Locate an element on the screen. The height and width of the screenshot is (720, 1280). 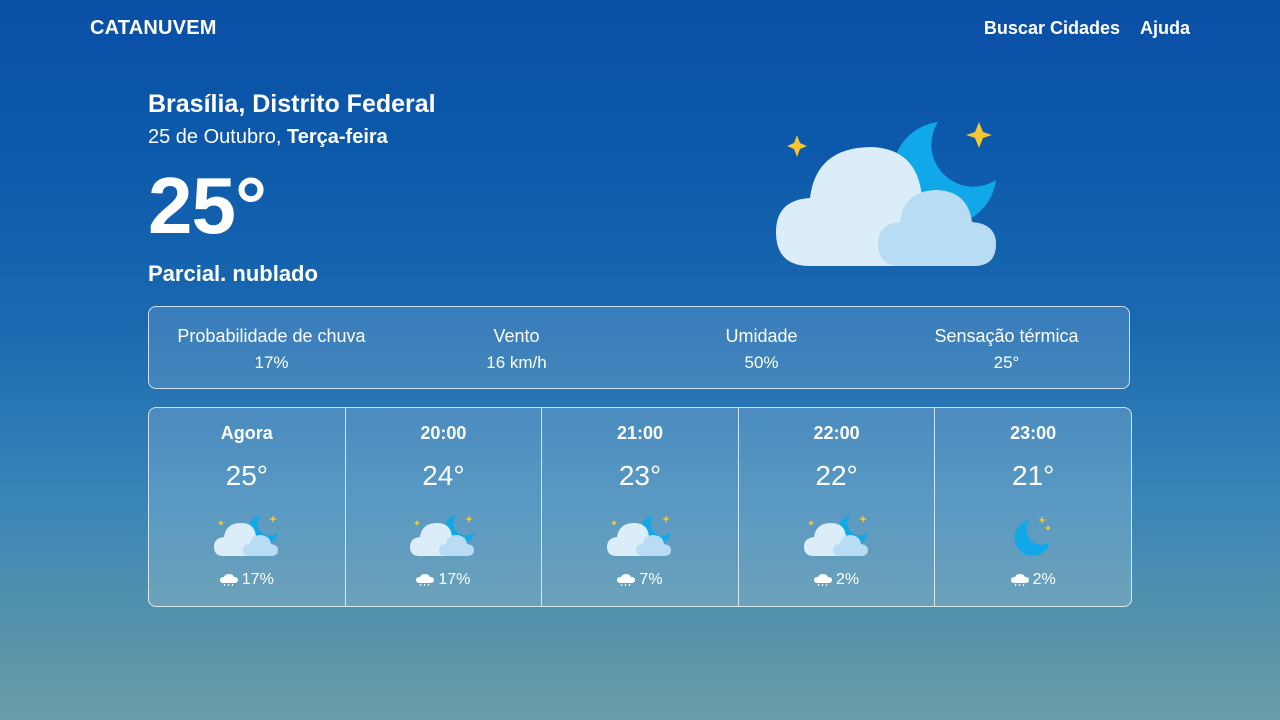
hour-rain-chance: 7% is located at coordinates (640, 580).